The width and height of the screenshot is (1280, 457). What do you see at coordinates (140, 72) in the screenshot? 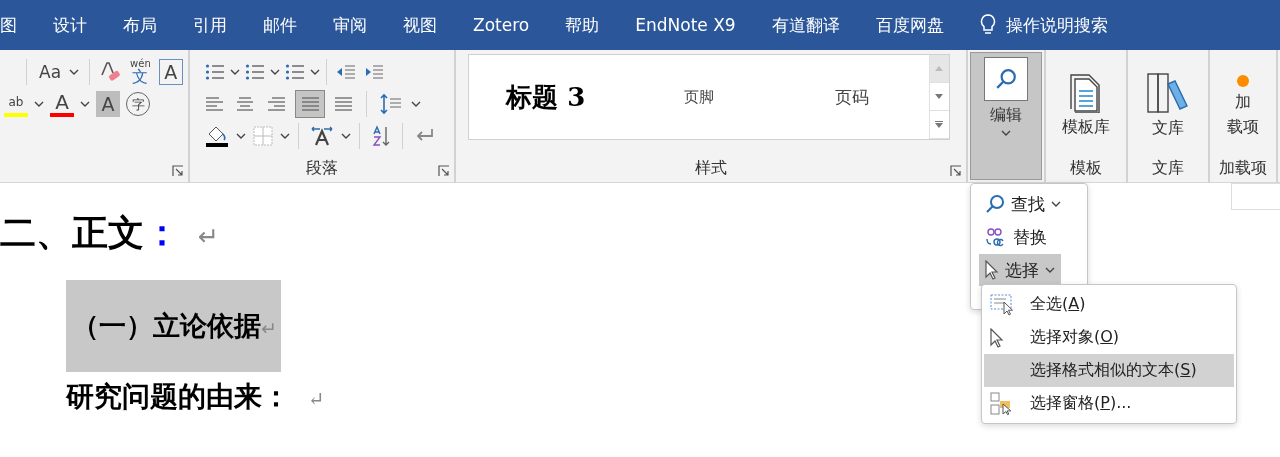
I see `phonetic-guide-button: wén 文` at bounding box center [140, 72].